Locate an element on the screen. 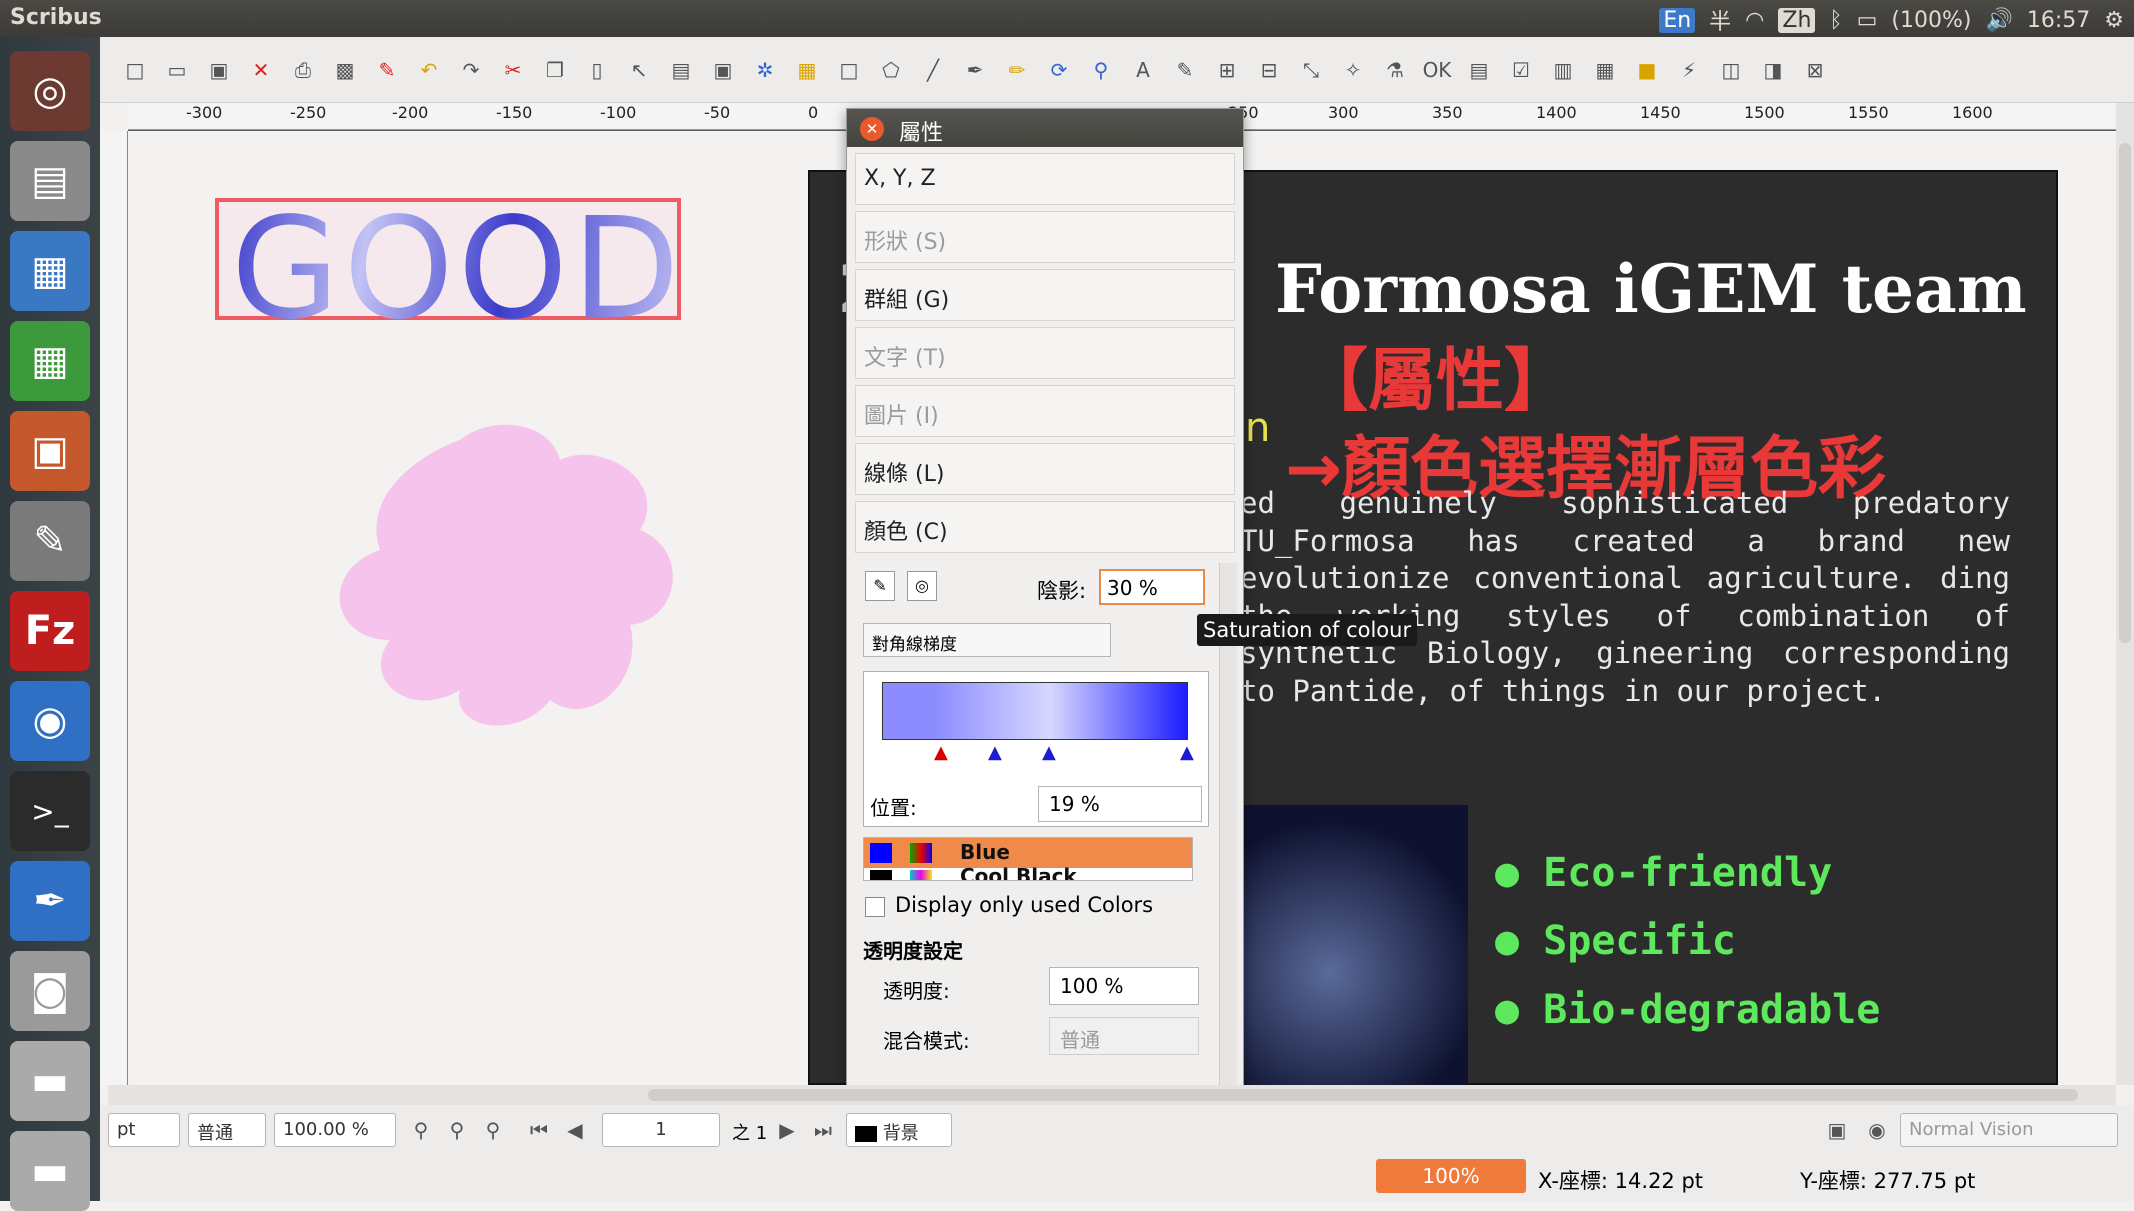 Image resolution: width=2134 pixels, height=1211 pixels. polygon-icon: ⬠ is located at coordinates (891, 70).